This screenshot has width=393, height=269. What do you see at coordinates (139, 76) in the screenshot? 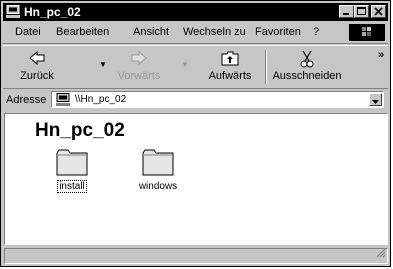
I see `forward-label: Vorwärts` at bounding box center [139, 76].